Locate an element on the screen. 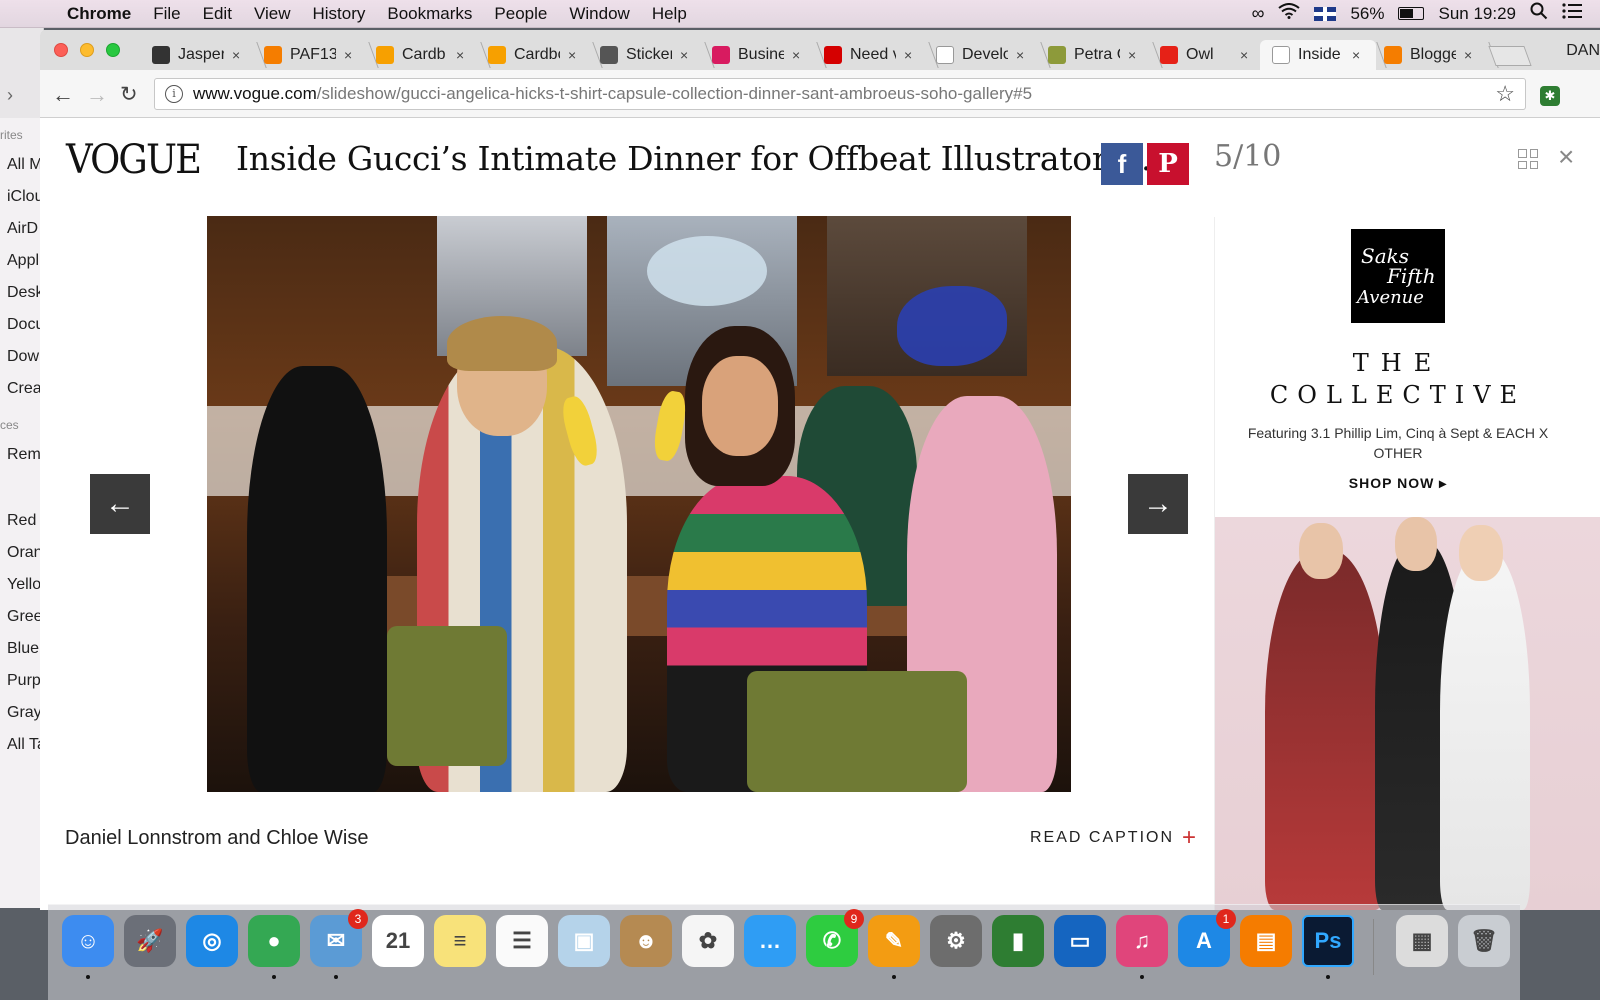 The image size is (1600, 1000). tab-squarespace: Jasper × is located at coordinates (203, 55).